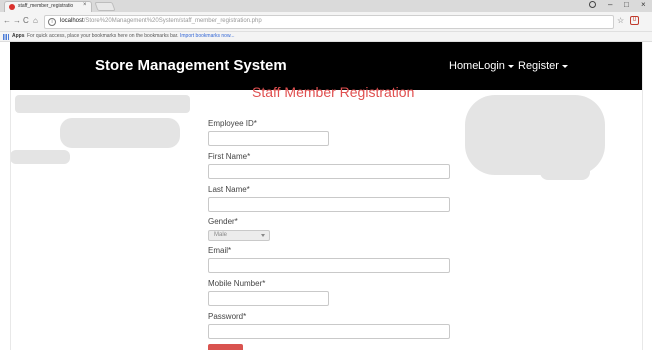  I want to click on chevron-down-icon, so click(263, 235).